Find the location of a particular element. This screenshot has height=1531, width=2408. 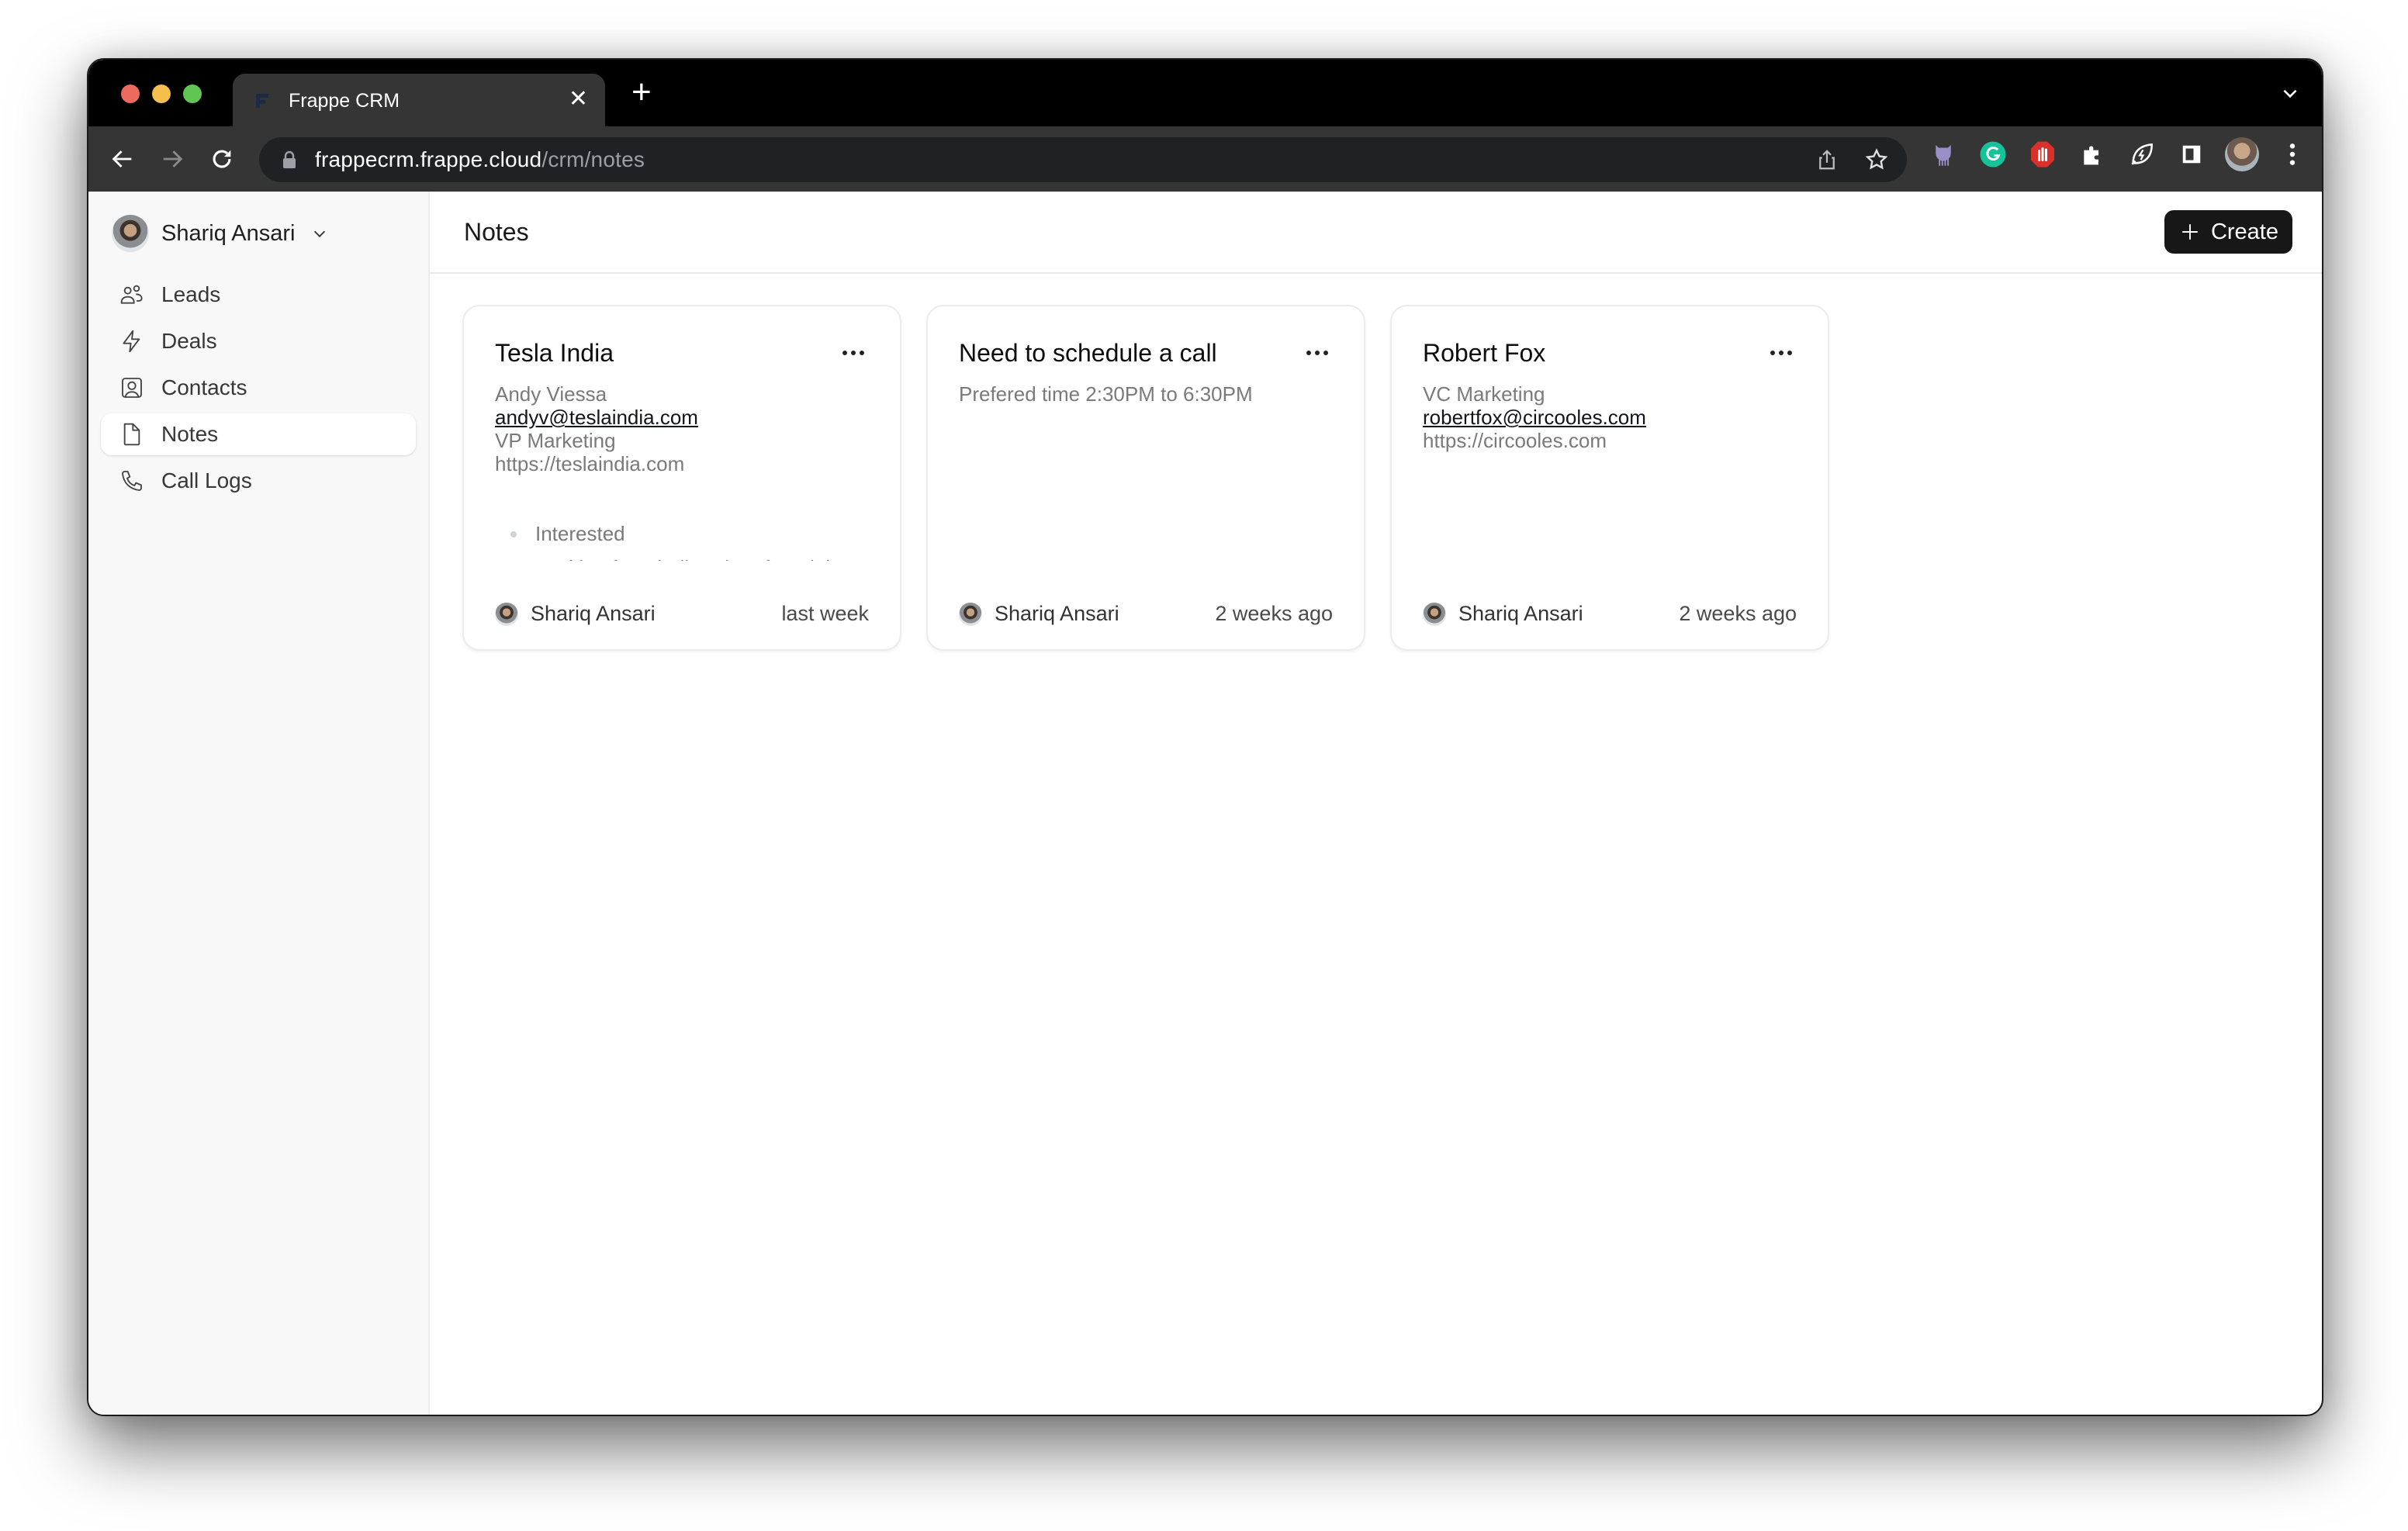

note-title: Robert Fox is located at coordinates (1484, 352).